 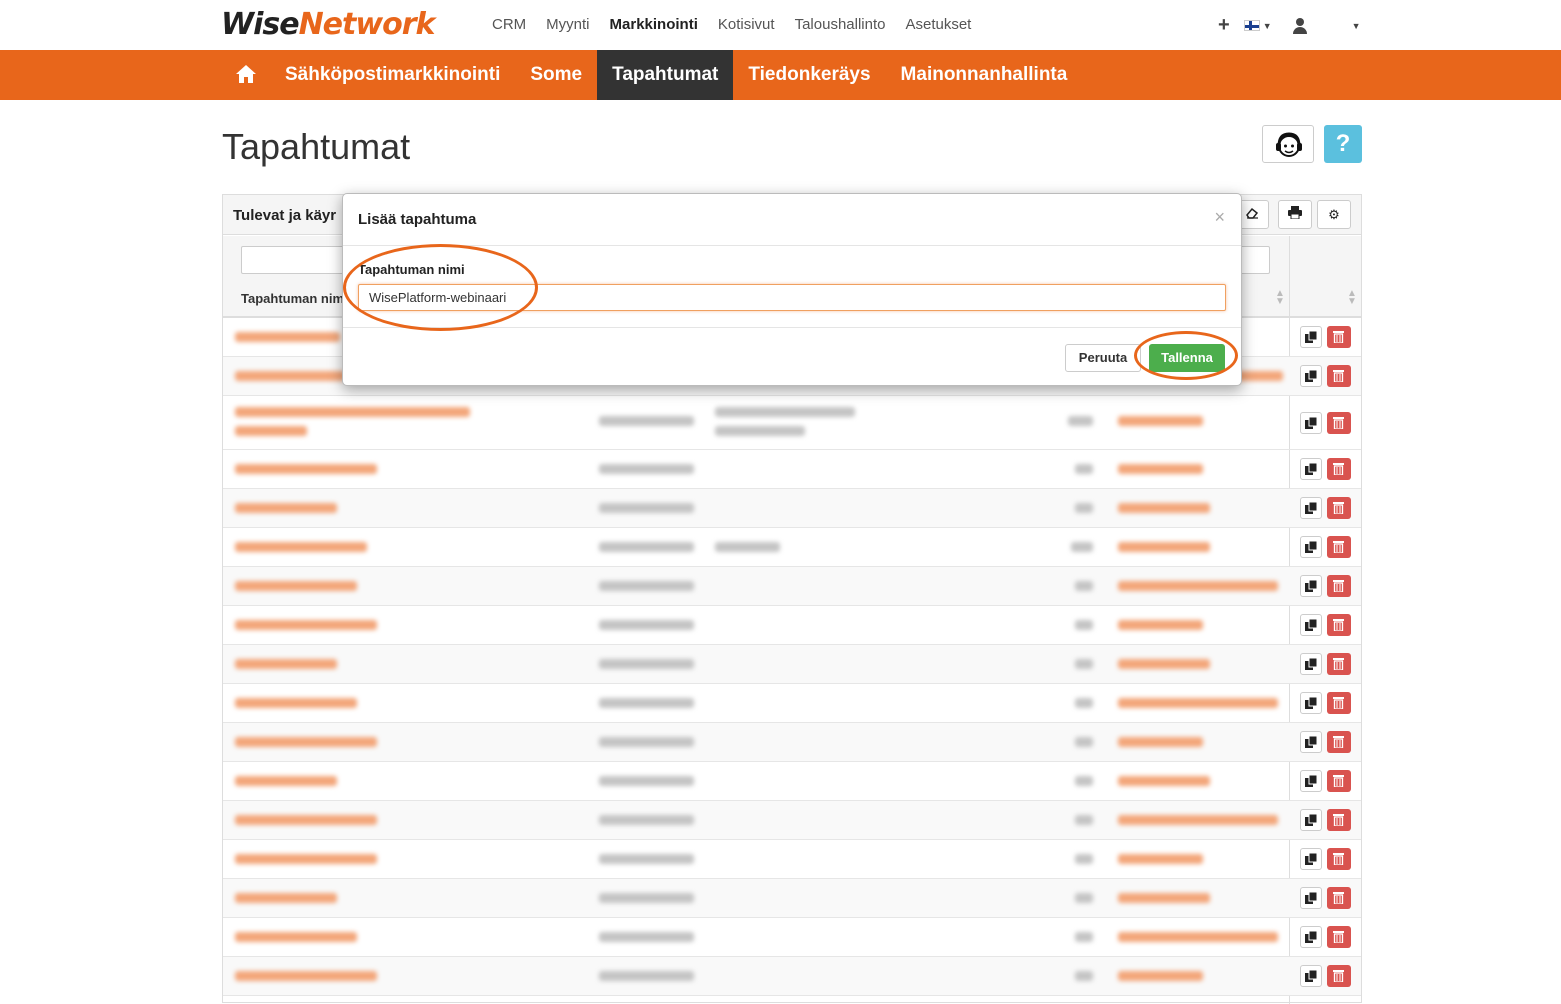 What do you see at coordinates (392, 75) in the screenshot?
I see `nav-sahkopostimarkkinointi: Sähköpostimarkkinointi` at bounding box center [392, 75].